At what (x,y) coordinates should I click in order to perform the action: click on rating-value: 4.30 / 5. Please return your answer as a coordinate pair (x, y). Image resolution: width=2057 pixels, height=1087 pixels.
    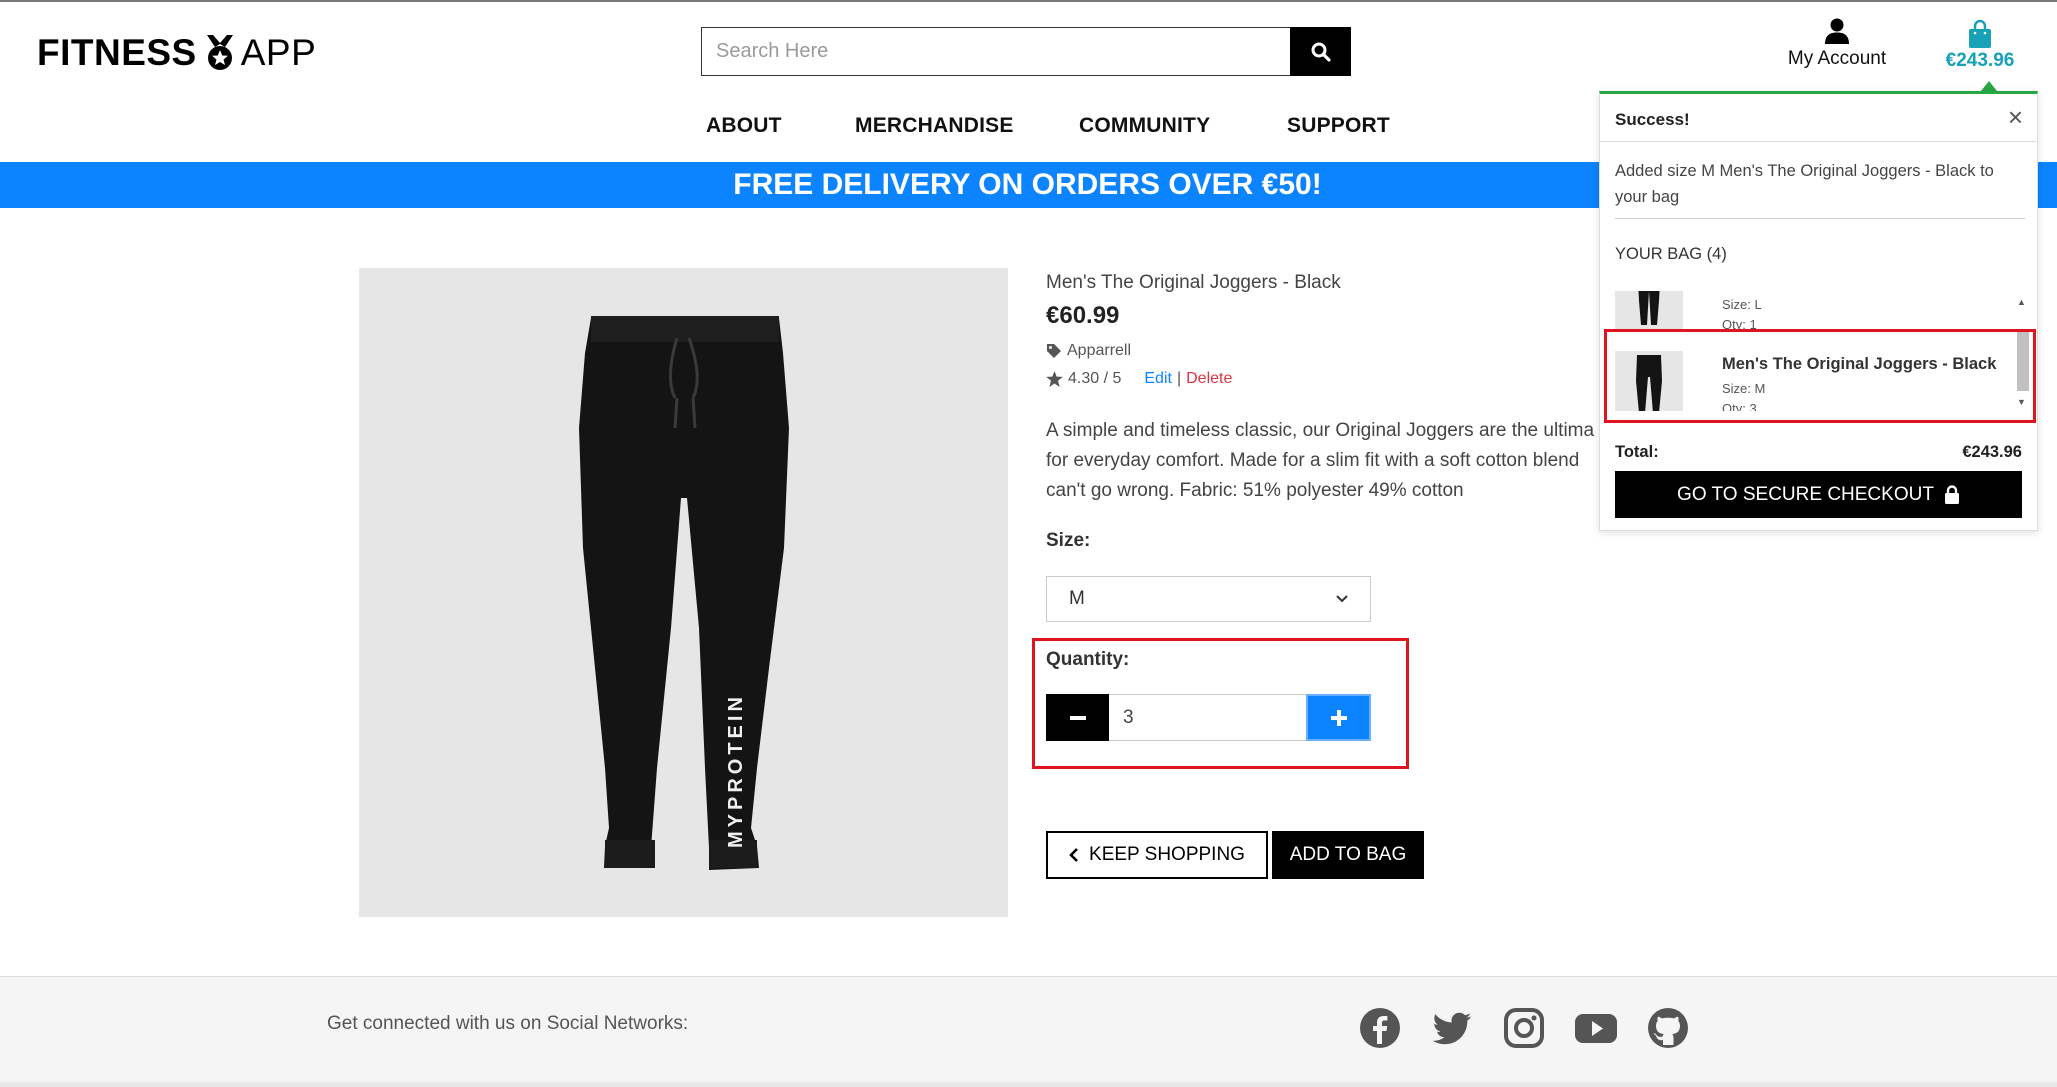
    Looking at the image, I should click on (1095, 378).